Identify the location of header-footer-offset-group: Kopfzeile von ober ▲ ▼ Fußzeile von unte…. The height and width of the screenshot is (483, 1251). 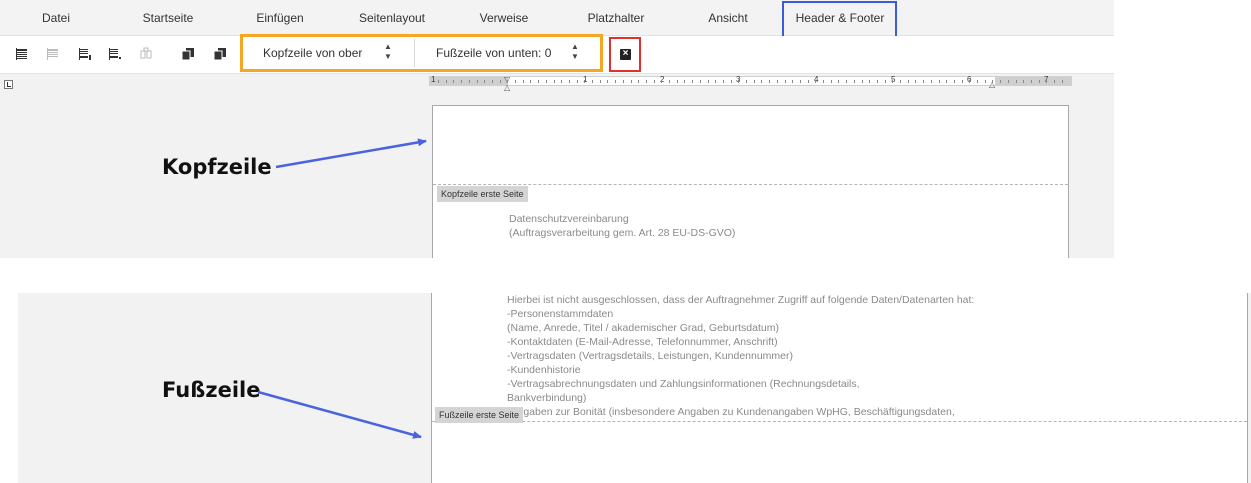
(421, 53).